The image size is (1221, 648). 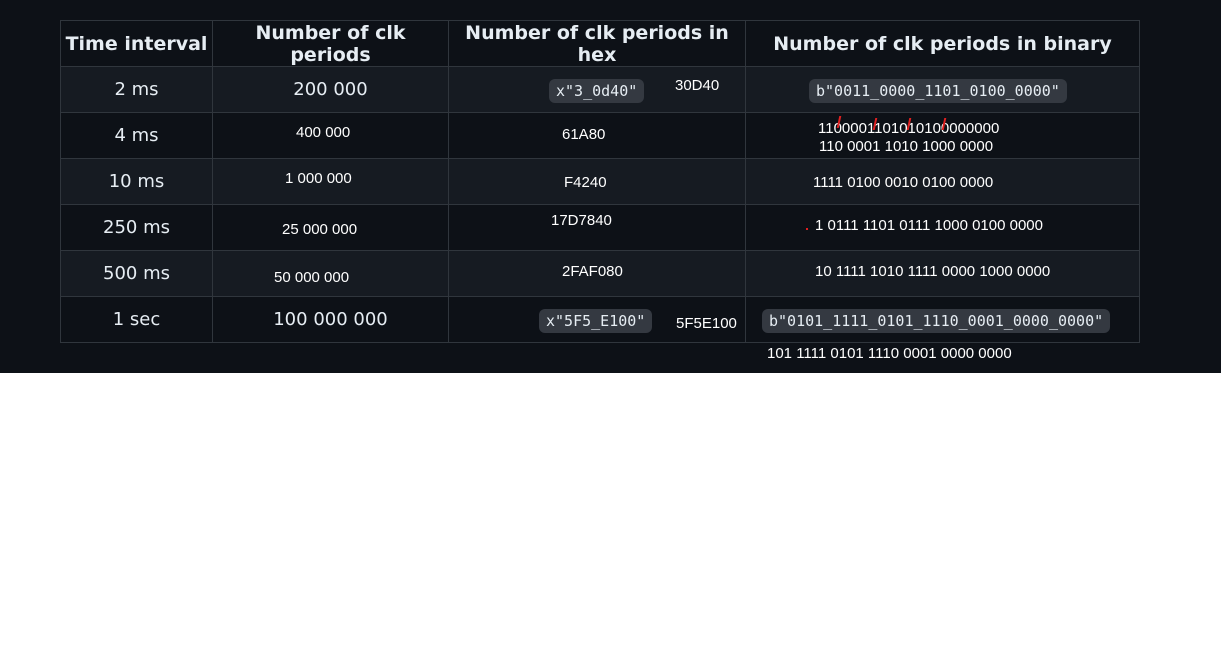 I want to click on binary-note-grouped: 110 0001 1010 1000 0000, so click(x=906, y=146).